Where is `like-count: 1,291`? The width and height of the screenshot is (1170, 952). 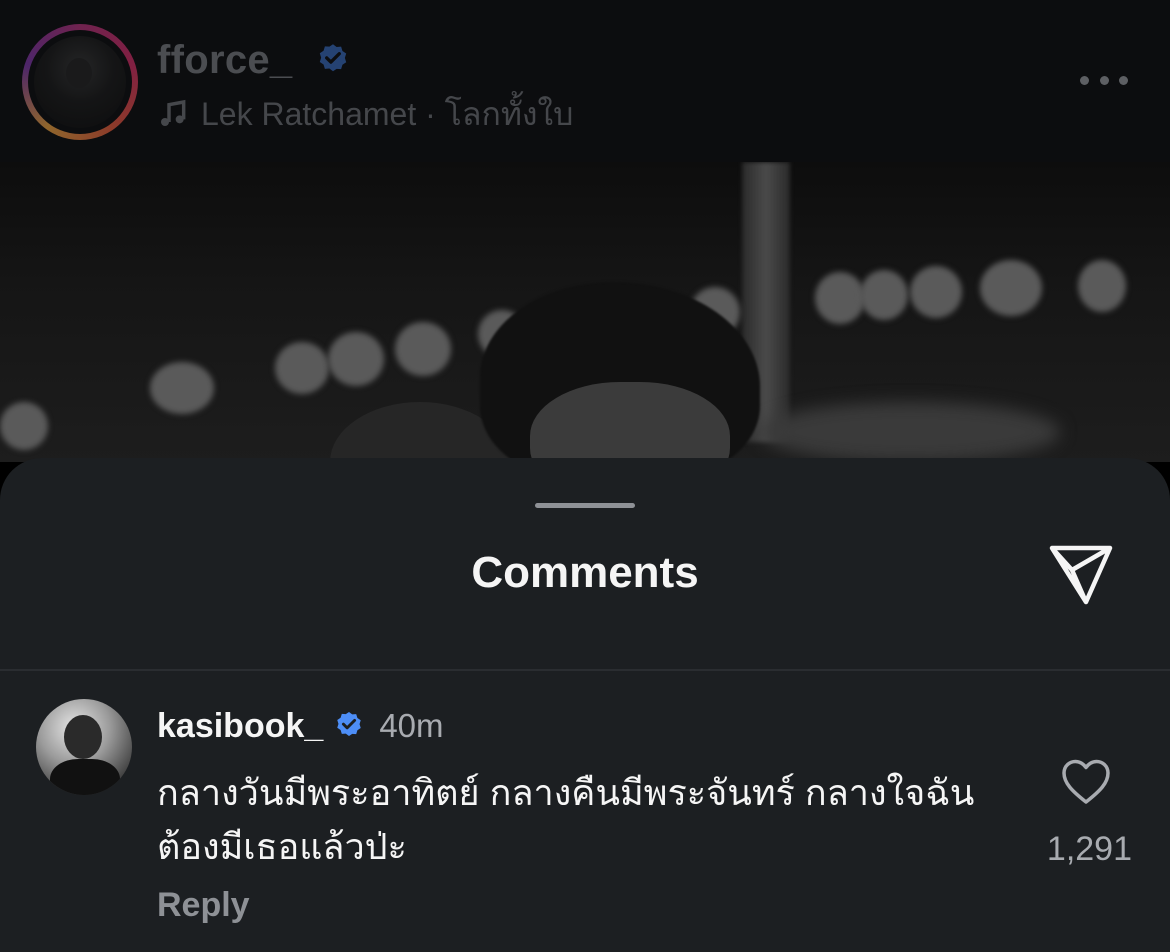
like-count: 1,291 is located at coordinates (1089, 849).